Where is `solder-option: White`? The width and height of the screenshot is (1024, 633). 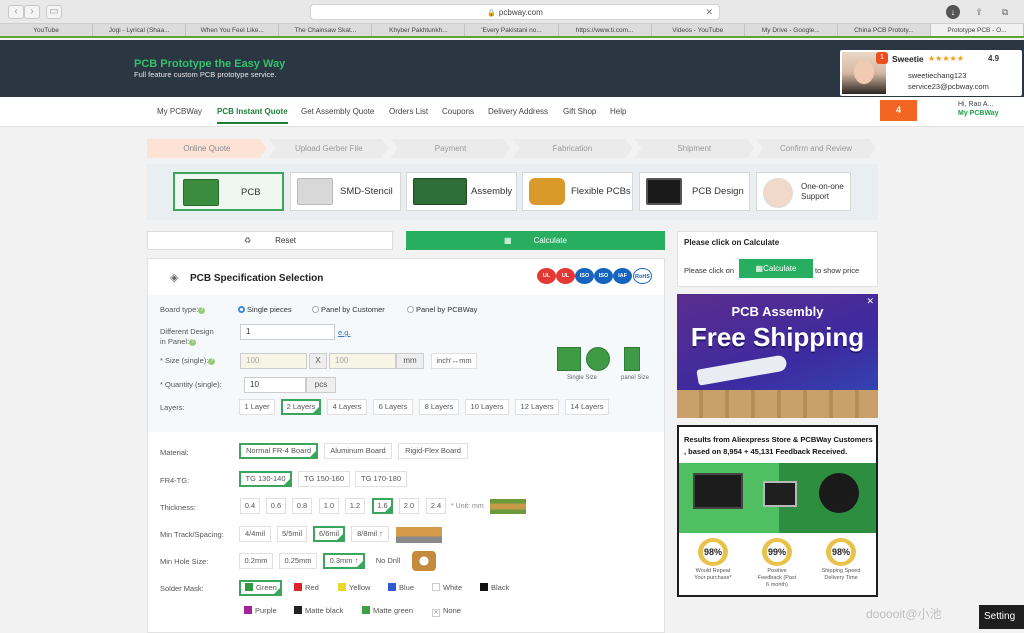
solder-option: White is located at coordinates (448, 588).